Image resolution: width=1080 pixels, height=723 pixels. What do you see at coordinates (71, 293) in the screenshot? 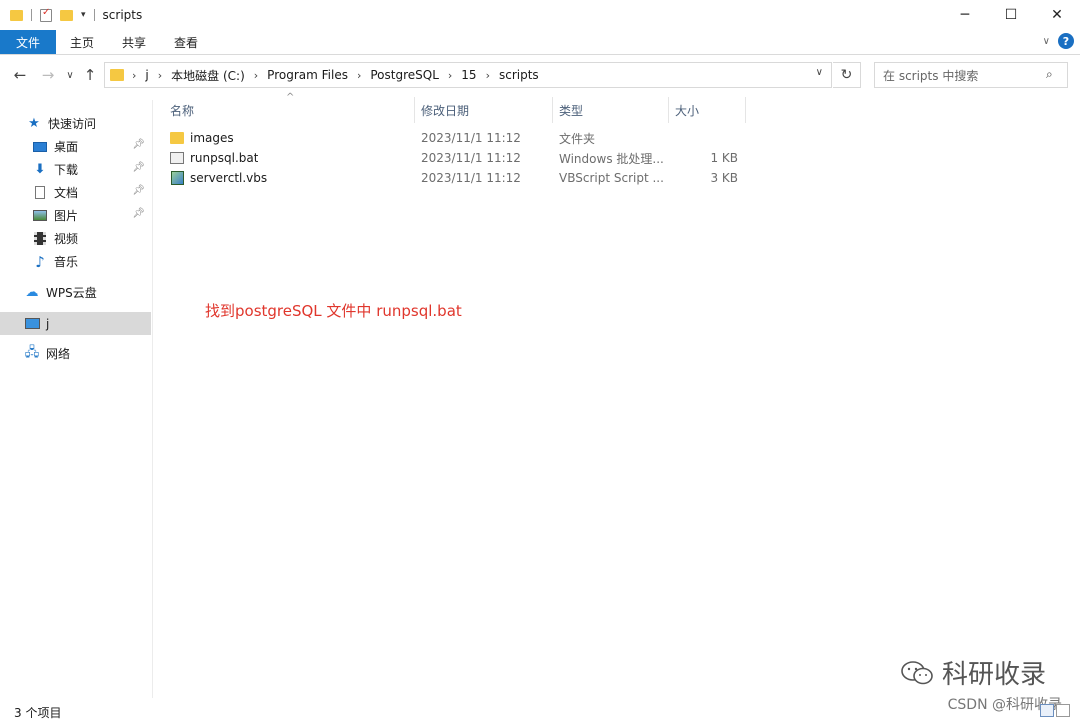
I see `sidebar-item-label: WPS云盘` at bounding box center [71, 293].